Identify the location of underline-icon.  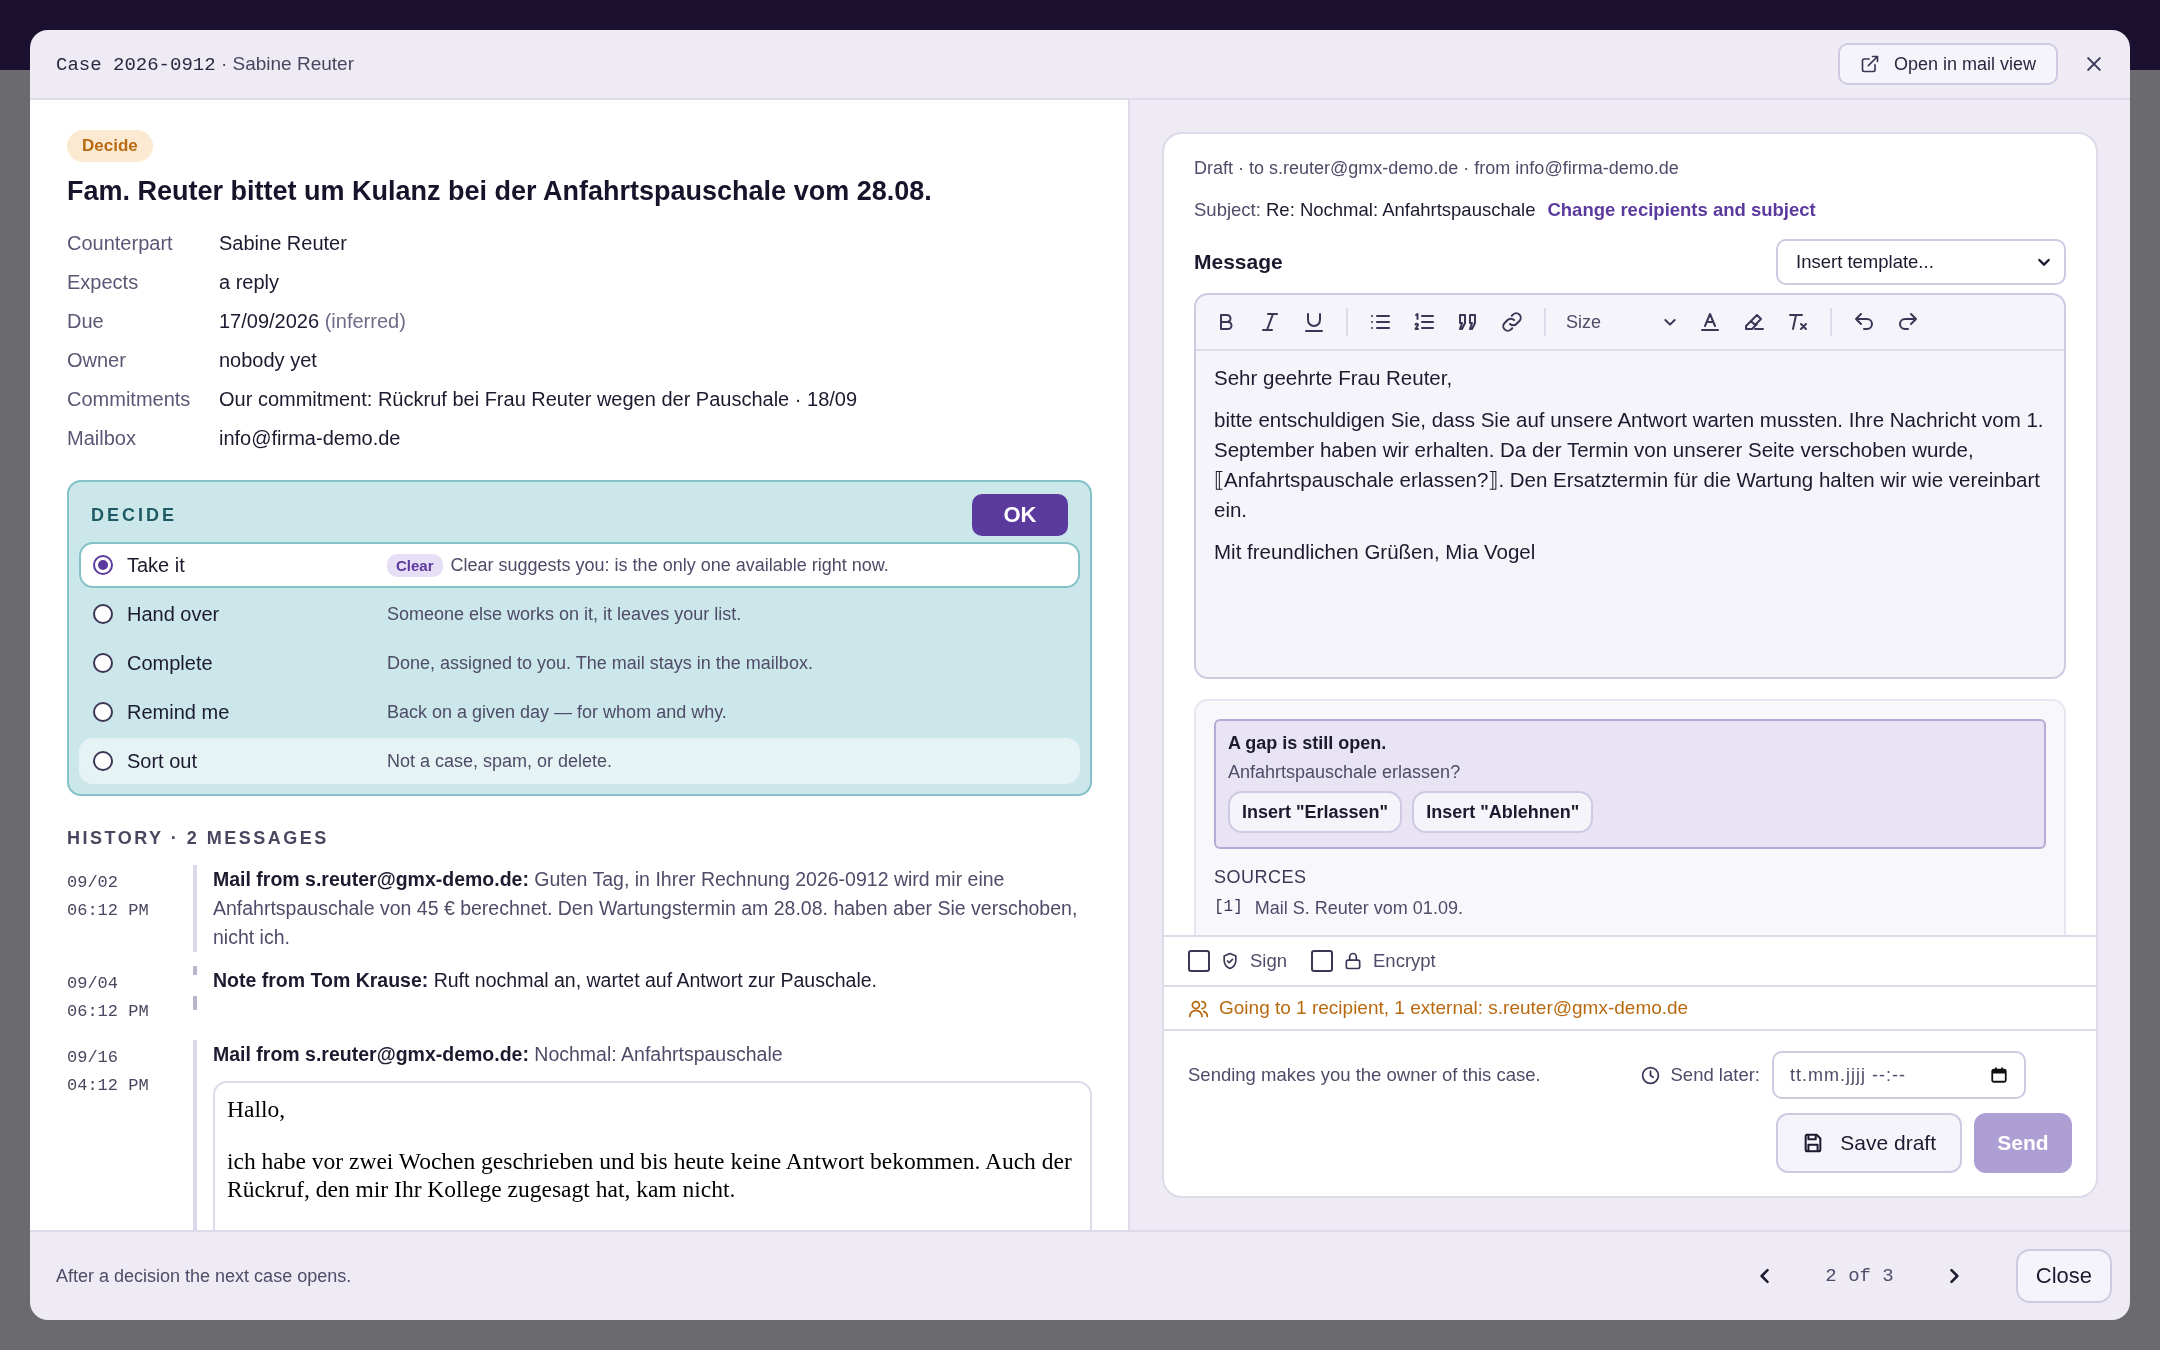
(1314, 322).